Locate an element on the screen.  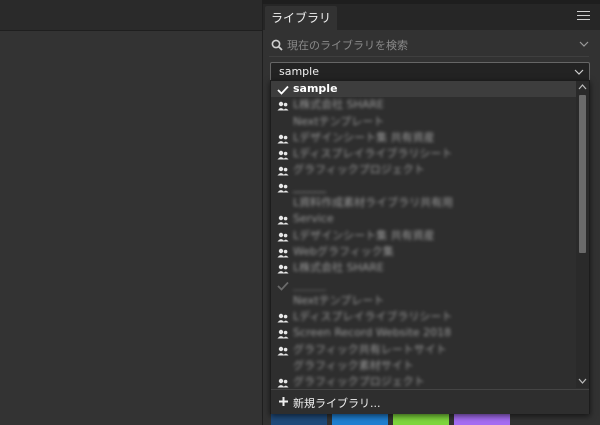
search-icon is located at coordinates (277, 45).